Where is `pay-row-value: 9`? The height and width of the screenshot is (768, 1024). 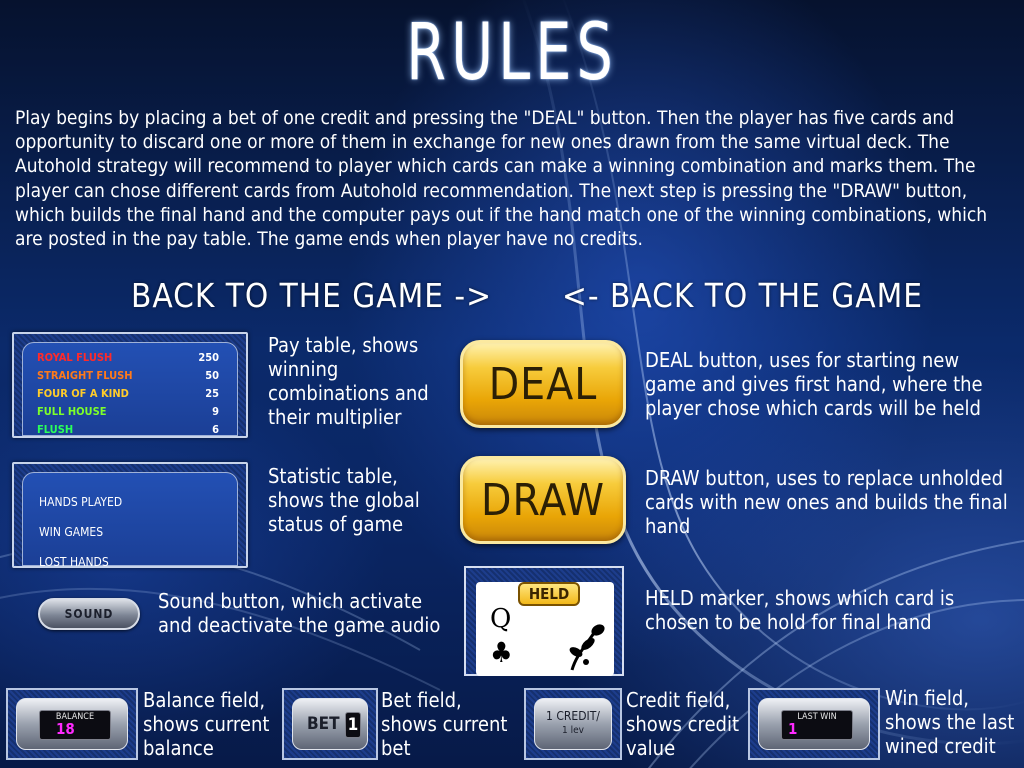
pay-row-value: 9 is located at coordinates (215, 411).